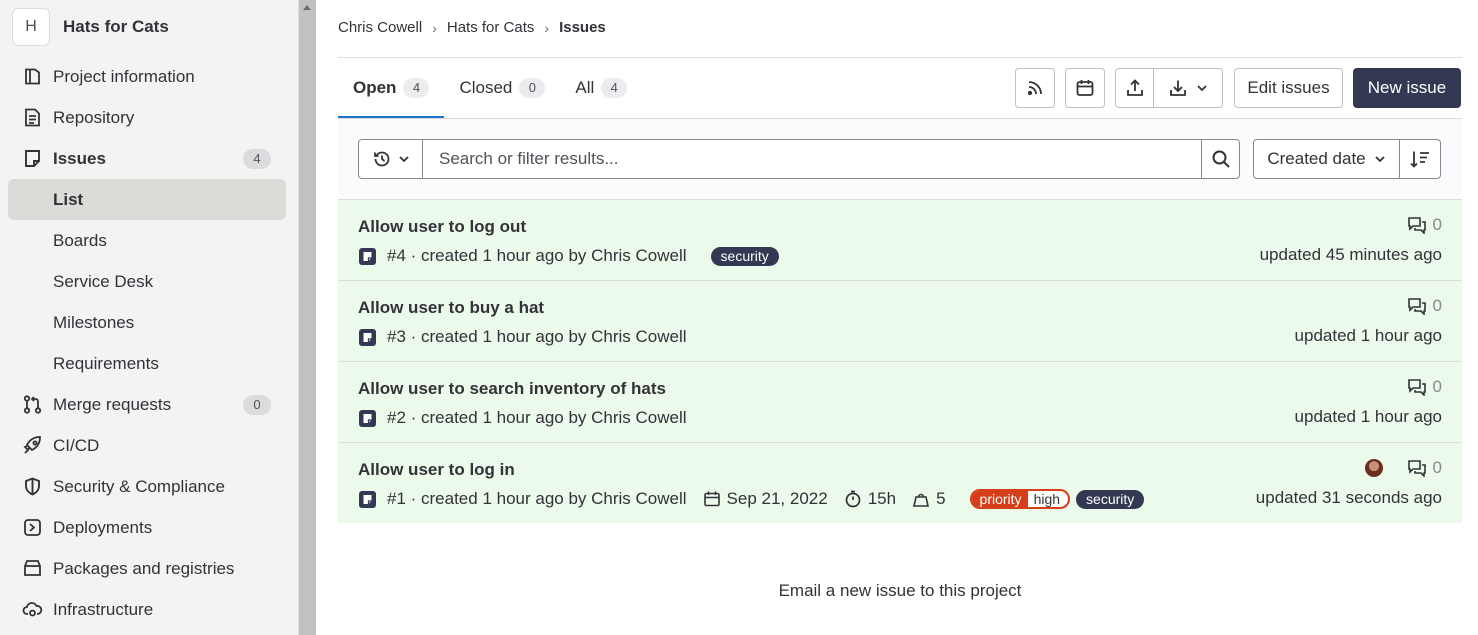 This screenshot has height=635, width=1478. Describe the element at coordinates (537, 255) in the screenshot. I see `issue-reference: #4 · created 1 hour ago by Chris Cowell` at that location.